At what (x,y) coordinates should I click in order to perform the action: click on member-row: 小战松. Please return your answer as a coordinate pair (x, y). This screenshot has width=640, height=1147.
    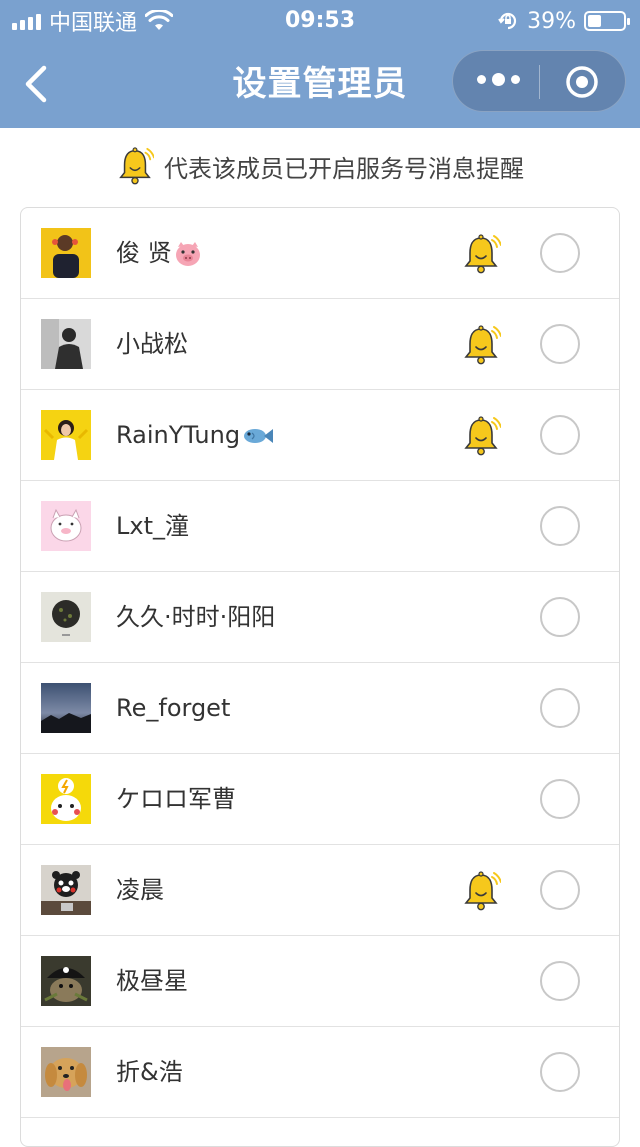
    Looking at the image, I should click on (320, 344).